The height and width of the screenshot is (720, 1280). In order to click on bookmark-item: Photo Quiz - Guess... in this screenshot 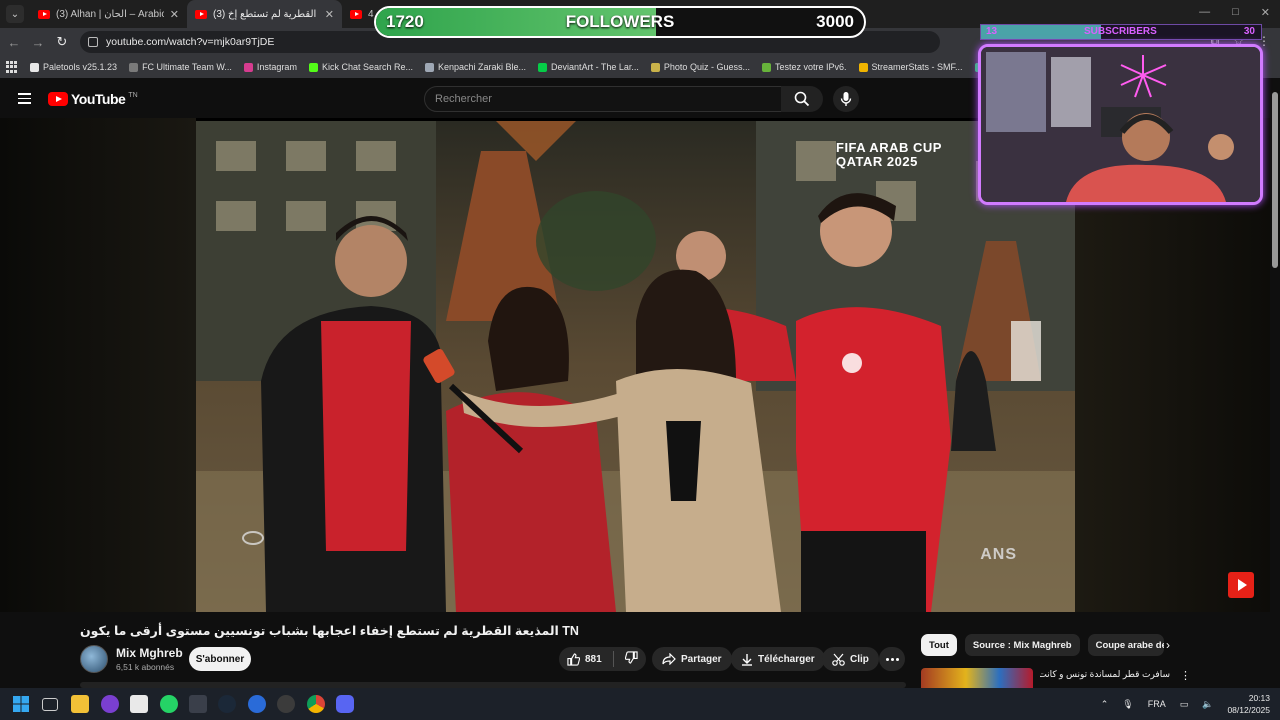, I will do `click(700, 67)`.